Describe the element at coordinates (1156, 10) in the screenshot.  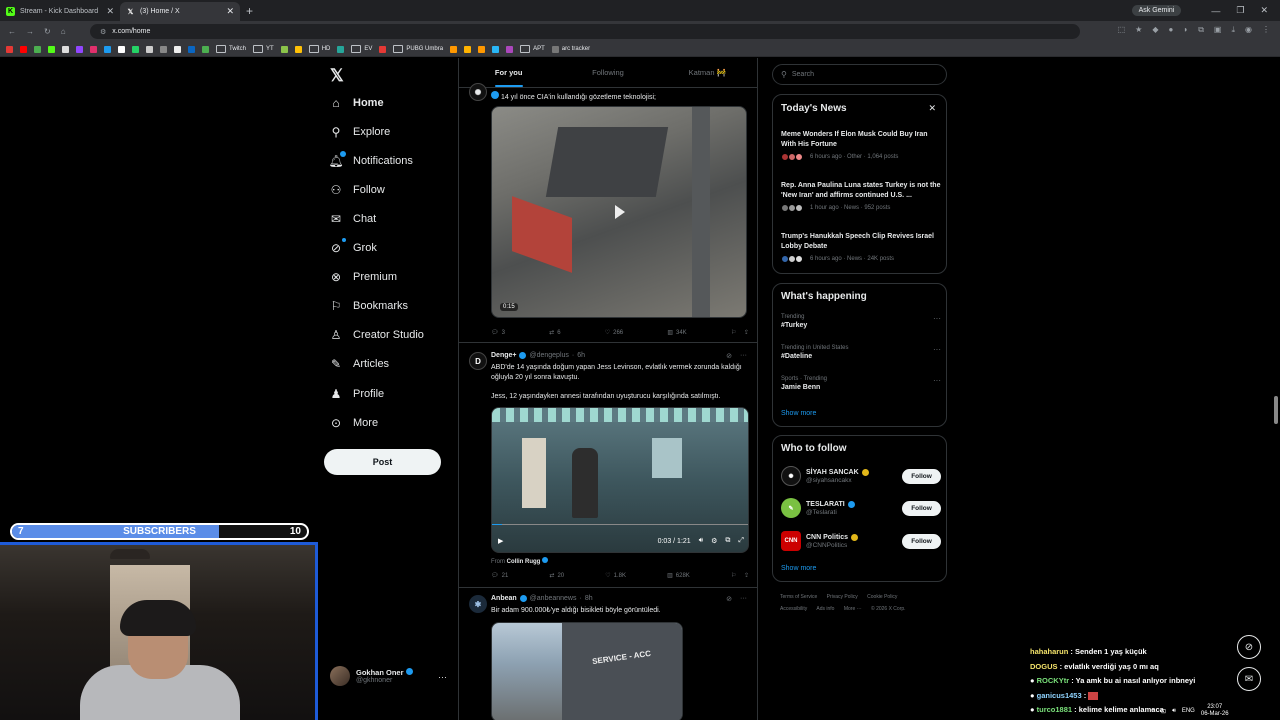
I see `ask-gemini-button: Ask Gemini` at that location.